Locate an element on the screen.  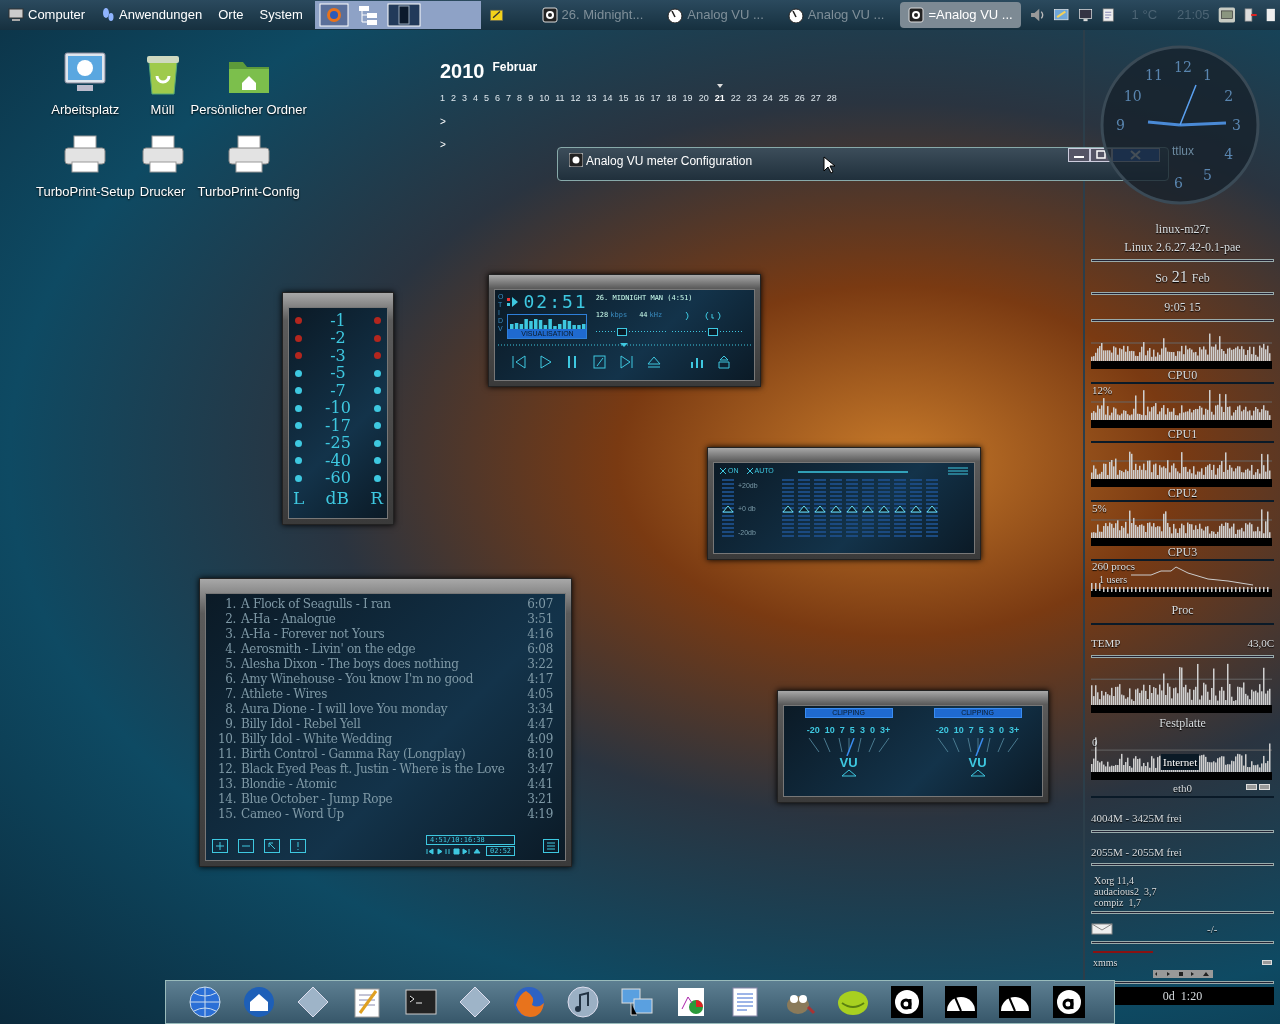
select-icon is located at coordinates (272, 845).